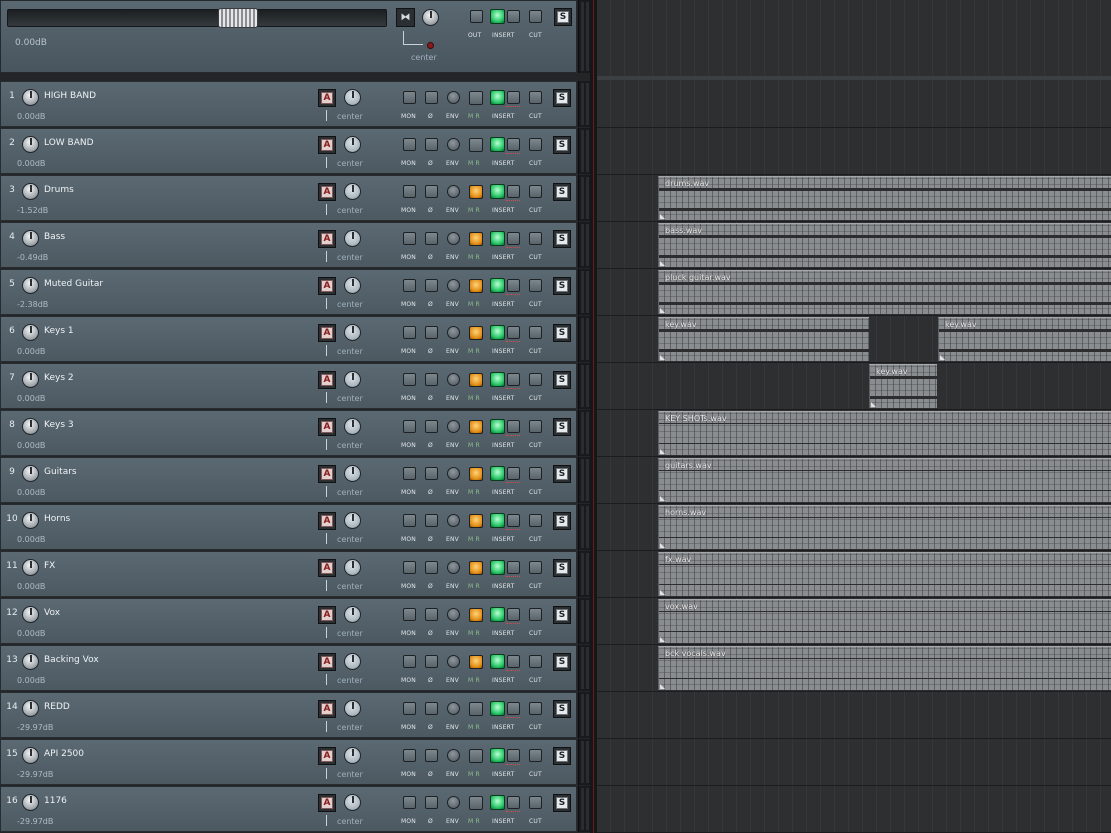  What do you see at coordinates (73, 284) in the screenshot?
I see `track-name: Muted Guitar` at bounding box center [73, 284].